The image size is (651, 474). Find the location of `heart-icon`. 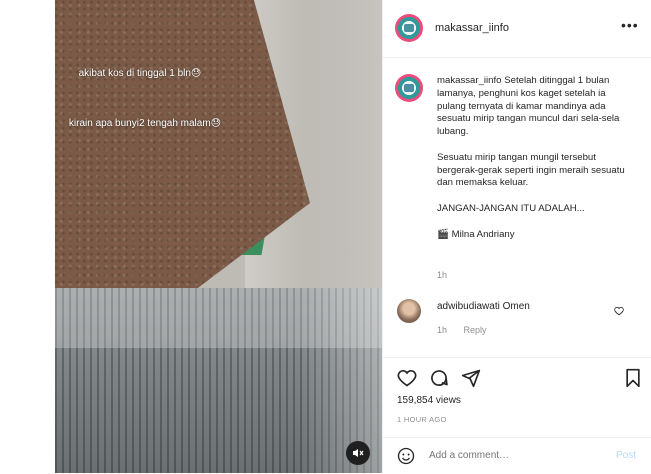

heart-icon is located at coordinates (407, 378).